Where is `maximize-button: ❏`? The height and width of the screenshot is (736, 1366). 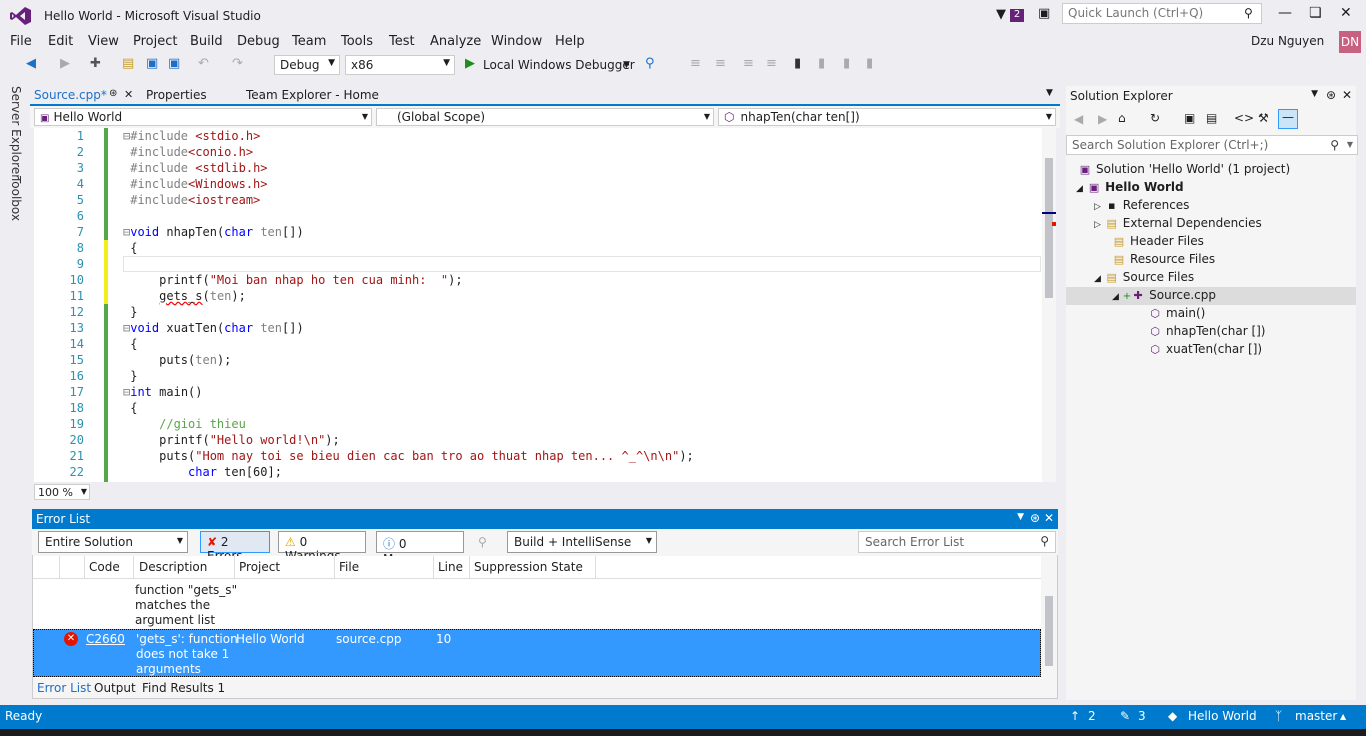
maximize-button: ❏ is located at coordinates (1315, 13).